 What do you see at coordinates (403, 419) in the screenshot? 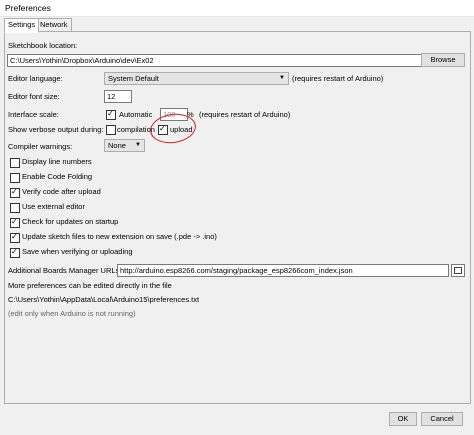
I see `ok-button: OK` at bounding box center [403, 419].